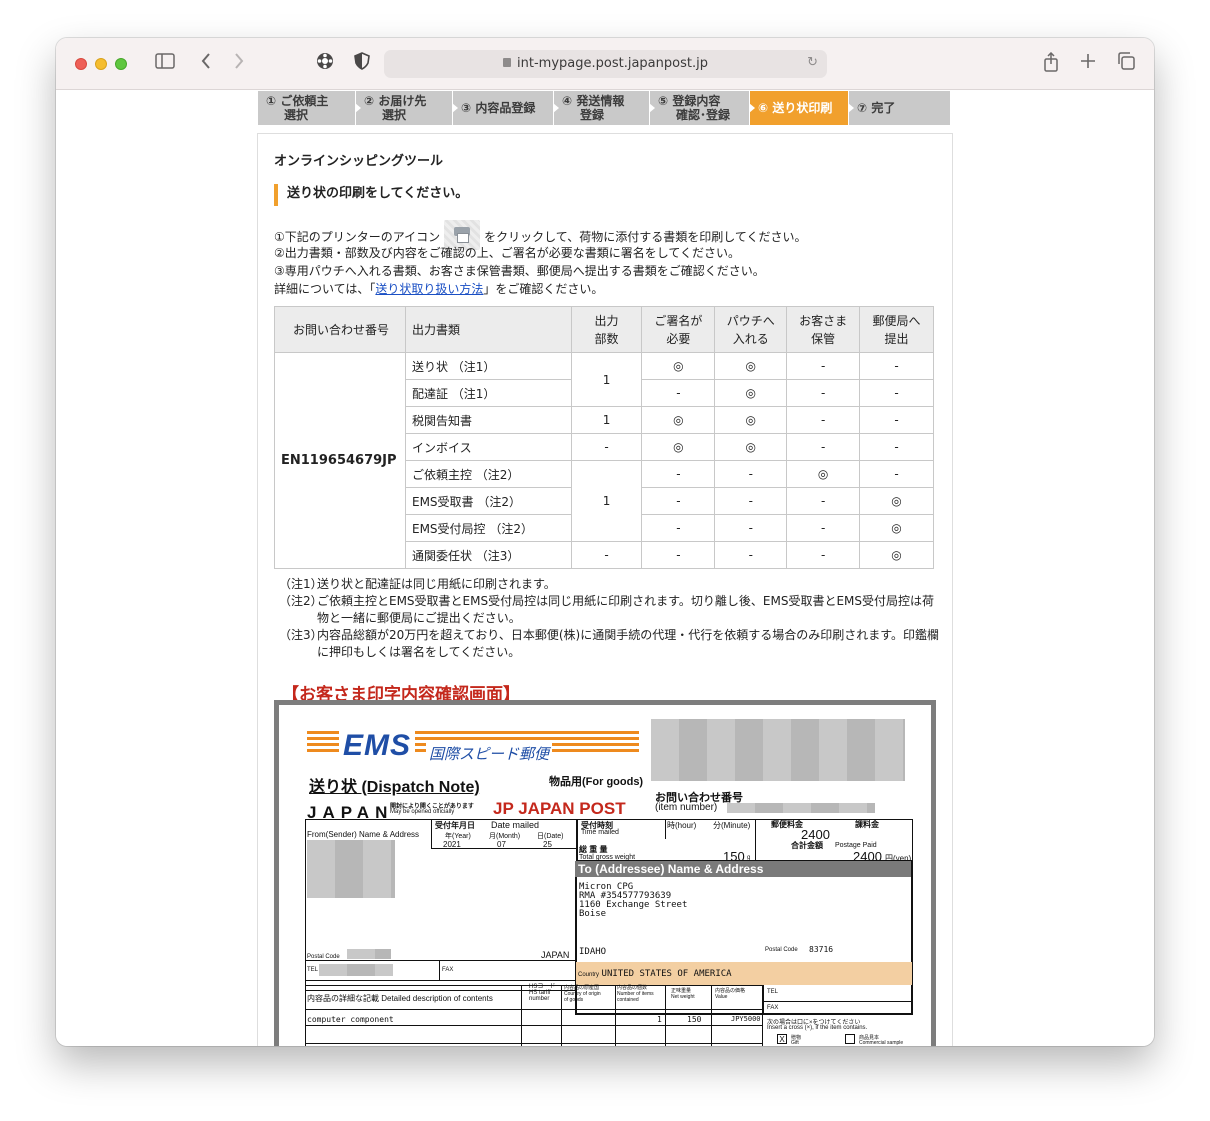 This screenshot has height=1121, width=1210. I want to click on value-header: 内容品の価格 Value, so click(730, 994).